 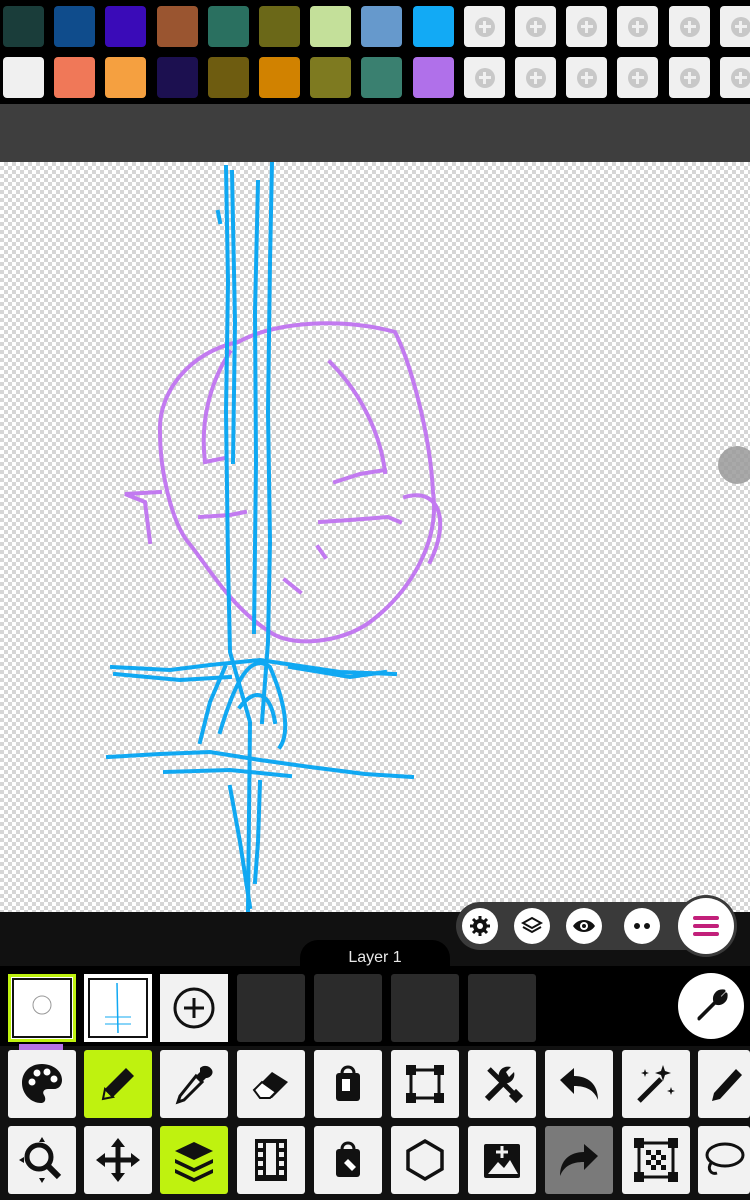 What do you see at coordinates (727, 1085) in the screenshot?
I see `brush-icon` at bounding box center [727, 1085].